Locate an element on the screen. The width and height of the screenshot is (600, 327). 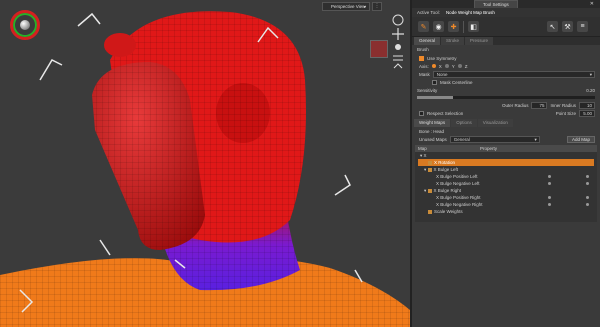
orbit-icon is located at coordinates (398, 20).